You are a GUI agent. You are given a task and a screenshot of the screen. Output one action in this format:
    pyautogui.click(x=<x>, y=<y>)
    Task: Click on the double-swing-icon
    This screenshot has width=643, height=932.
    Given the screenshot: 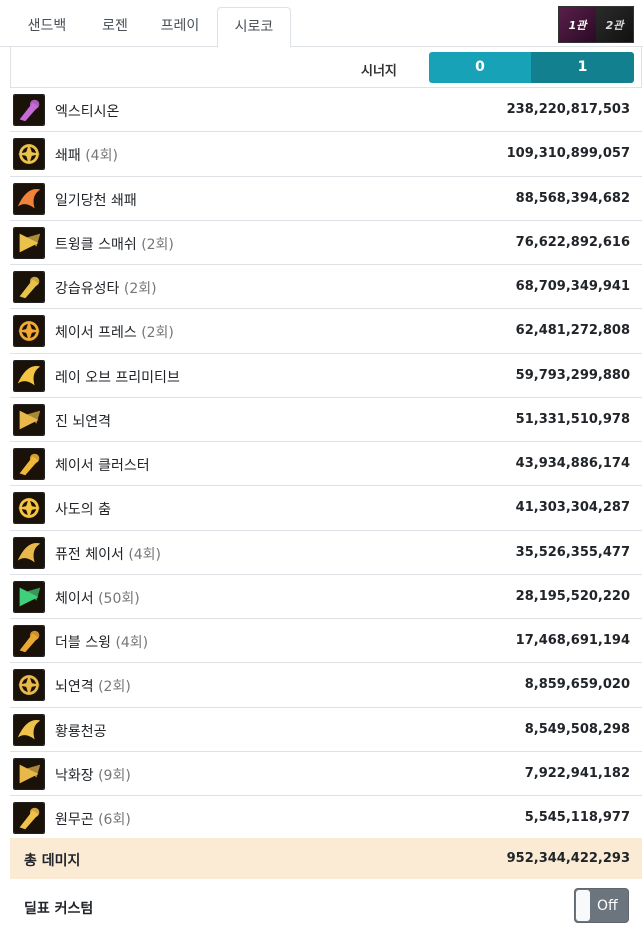 What is the action you would take?
    pyautogui.click(x=29, y=641)
    